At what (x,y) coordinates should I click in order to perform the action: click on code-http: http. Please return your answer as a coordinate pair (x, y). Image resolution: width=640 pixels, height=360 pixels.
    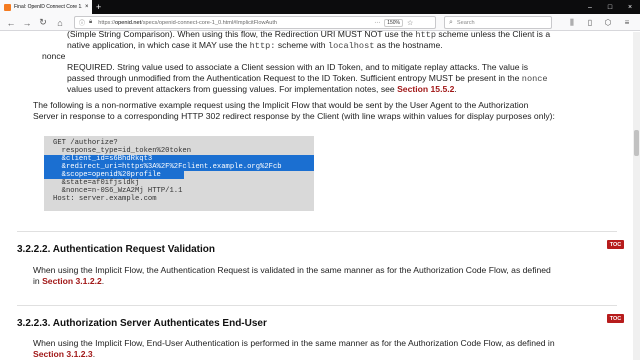
    Looking at the image, I should click on (425, 35).